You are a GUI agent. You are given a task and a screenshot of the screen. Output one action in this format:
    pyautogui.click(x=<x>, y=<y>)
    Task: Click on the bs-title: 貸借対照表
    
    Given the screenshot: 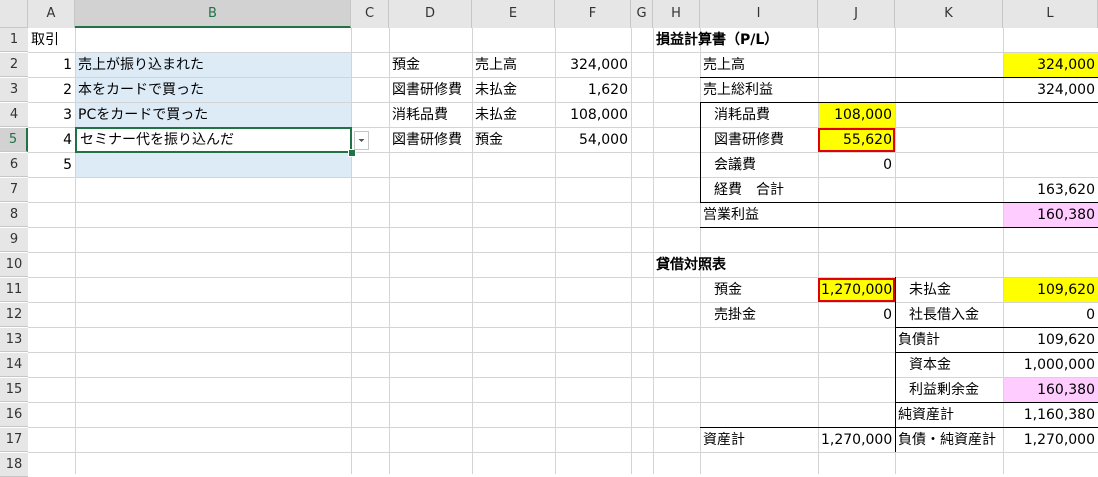 What is the action you would take?
    pyautogui.click(x=713, y=265)
    